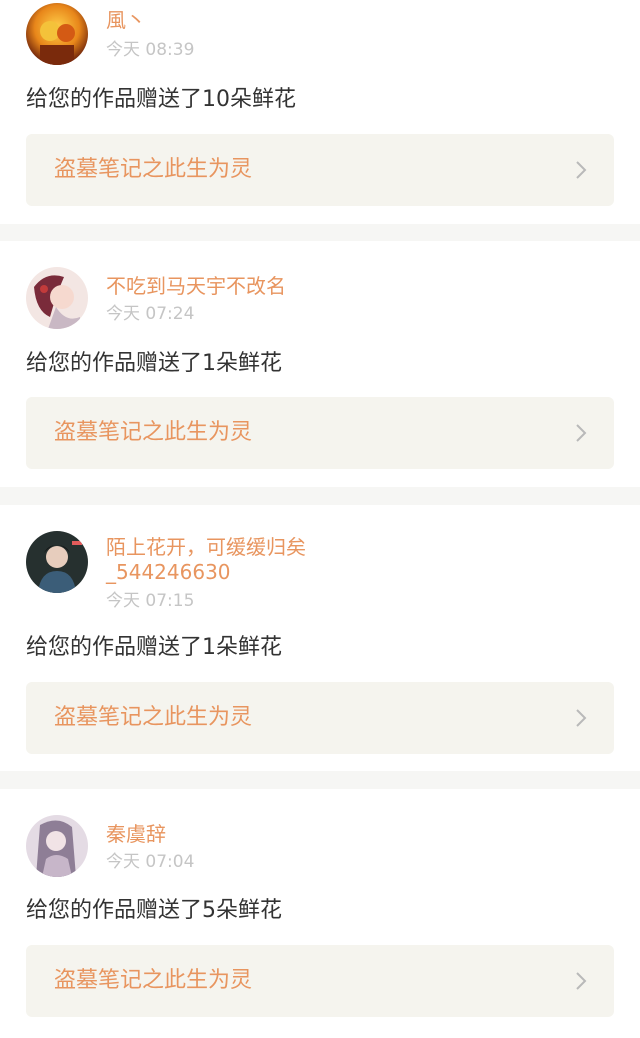  What do you see at coordinates (206, 547) in the screenshot?
I see `username-line: 陌上花开，可缓缓归矣` at bounding box center [206, 547].